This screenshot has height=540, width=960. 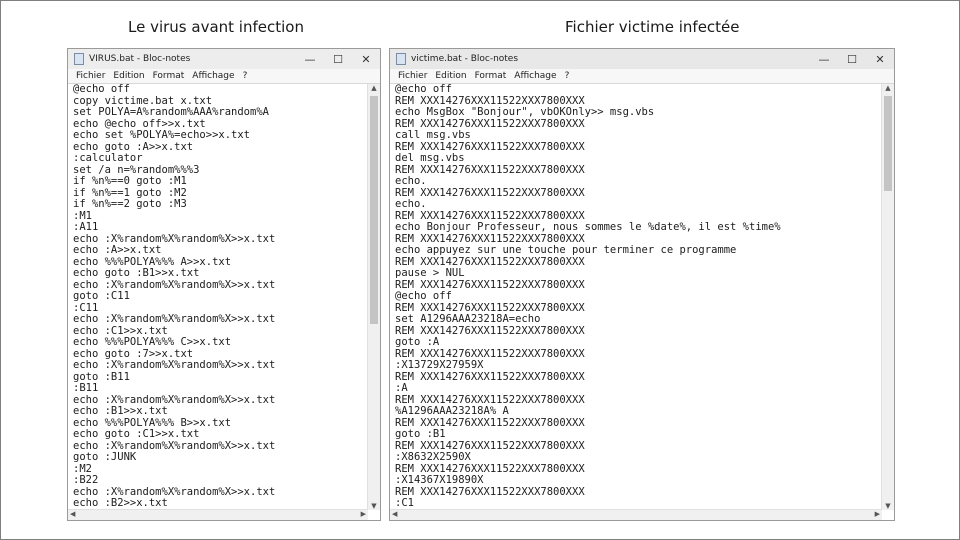 What do you see at coordinates (105, 457) in the screenshot?
I see `code-line: goto :JUNK` at bounding box center [105, 457].